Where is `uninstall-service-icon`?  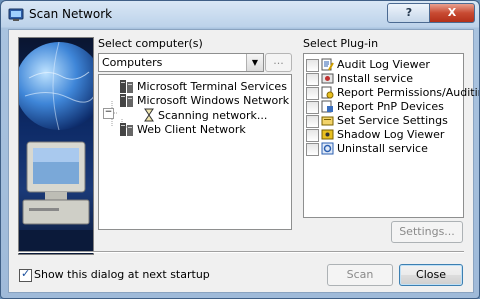
uninstall-service-icon is located at coordinates (327, 148).